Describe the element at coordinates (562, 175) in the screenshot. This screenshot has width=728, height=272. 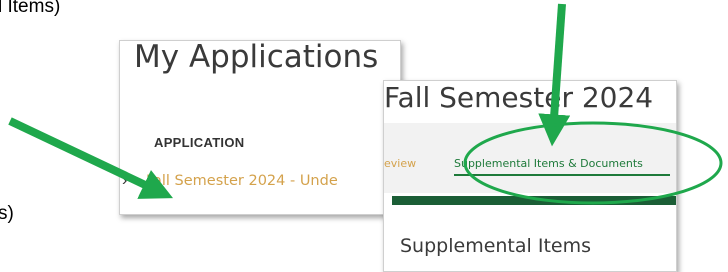
I see `active-tab-underline` at that location.